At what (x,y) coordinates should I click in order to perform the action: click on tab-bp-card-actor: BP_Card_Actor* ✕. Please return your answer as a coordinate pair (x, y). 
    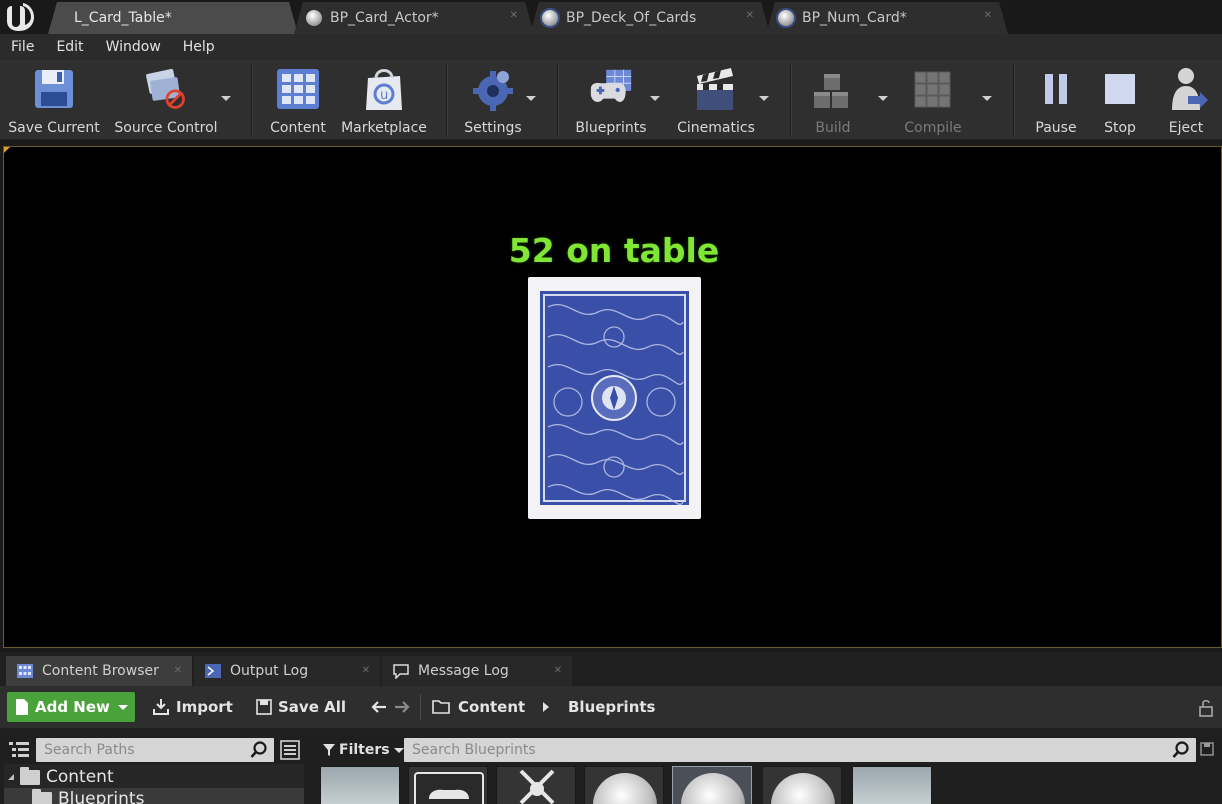
    Looking at the image, I should click on (414, 18).